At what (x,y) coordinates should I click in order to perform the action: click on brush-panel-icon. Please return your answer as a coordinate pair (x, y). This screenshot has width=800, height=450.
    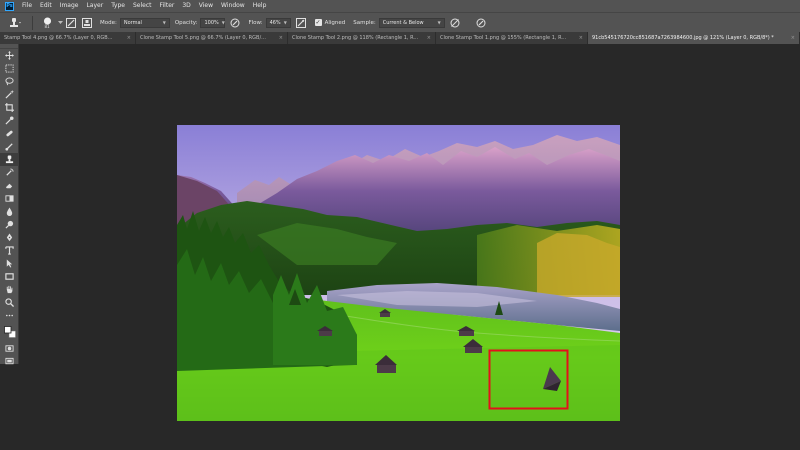
    Looking at the image, I should click on (71, 22).